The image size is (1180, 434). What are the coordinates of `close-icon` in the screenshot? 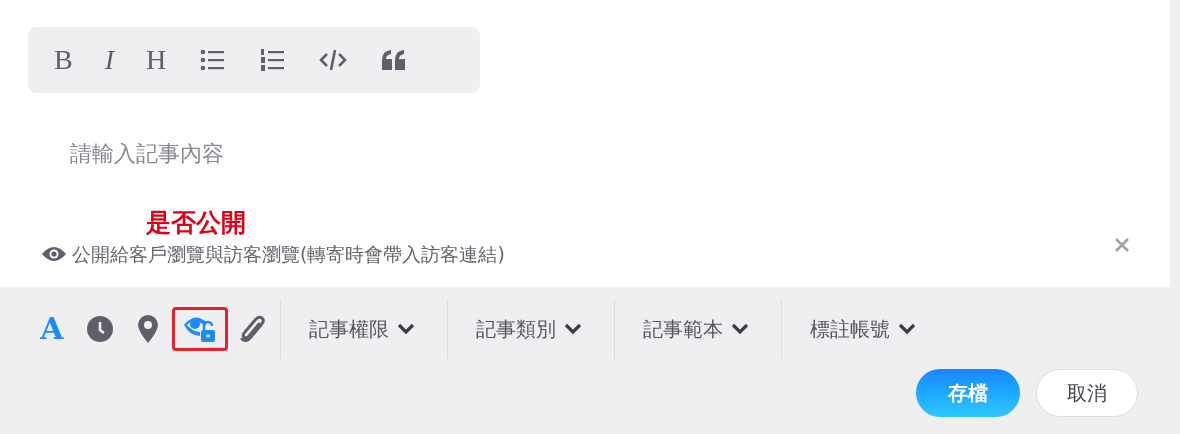 It's located at (1122, 245).